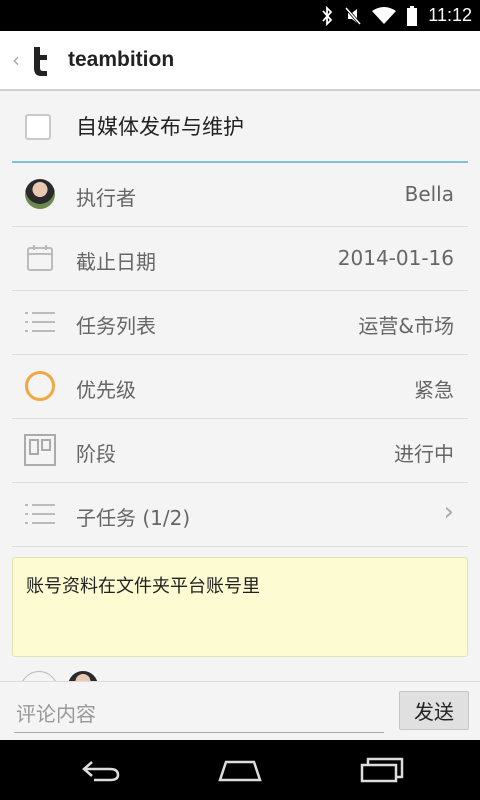 The image size is (480, 800). What do you see at coordinates (448, 512) in the screenshot?
I see `chevron-right-icon: ›` at bounding box center [448, 512].